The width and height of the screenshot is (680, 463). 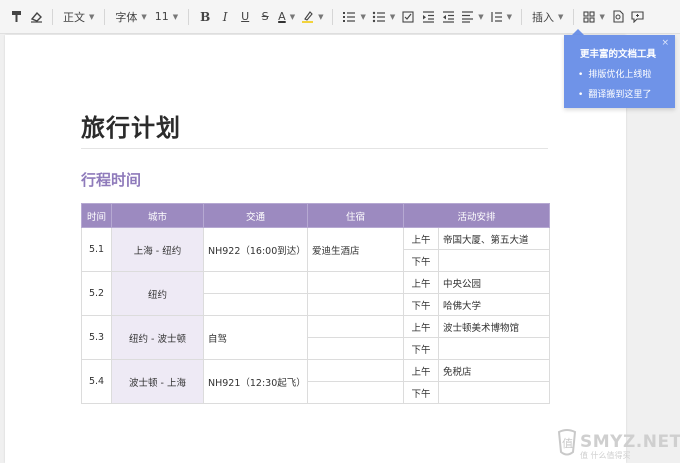 What do you see at coordinates (408, 17) in the screenshot?
I see `checklist-icon` at bounding box center [408, 17].